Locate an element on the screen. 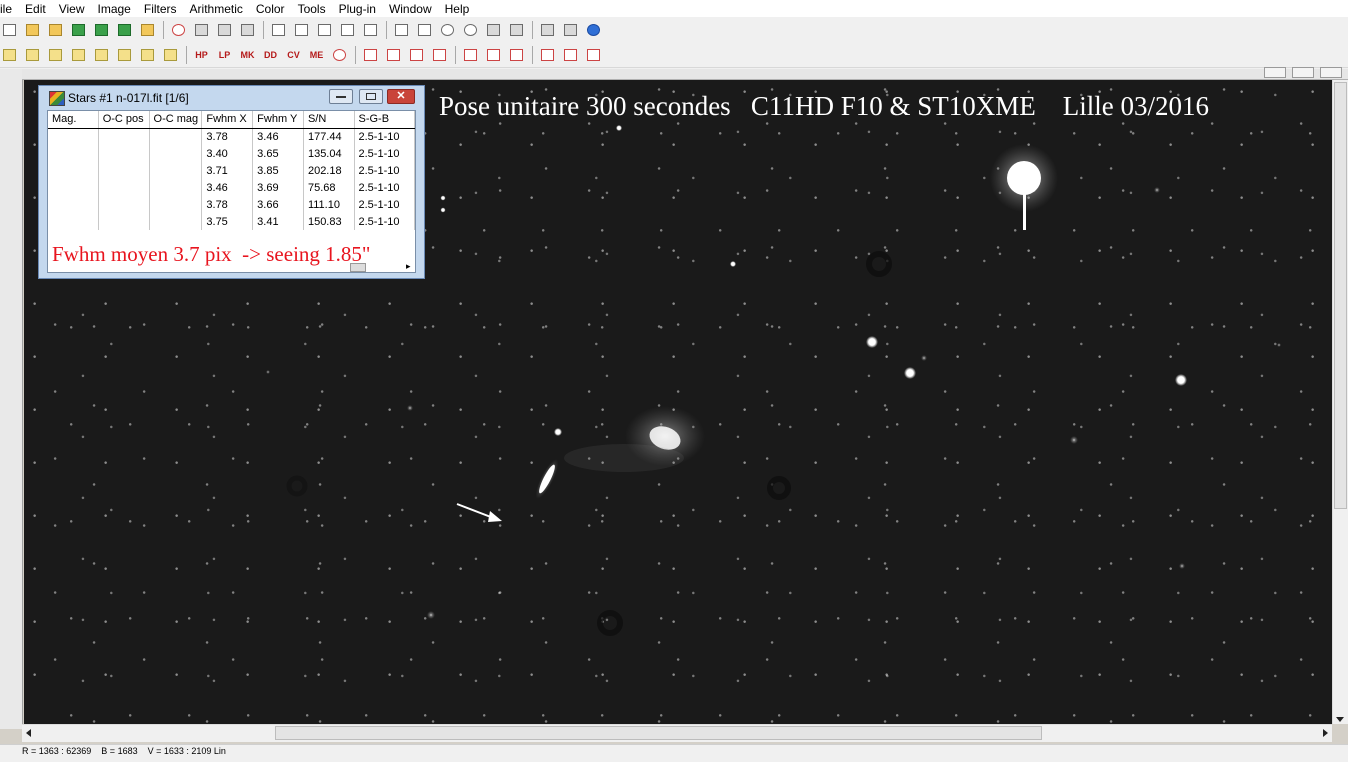 The image size is (1348, 762). grid-2-button is located at coordinates (570, 55).